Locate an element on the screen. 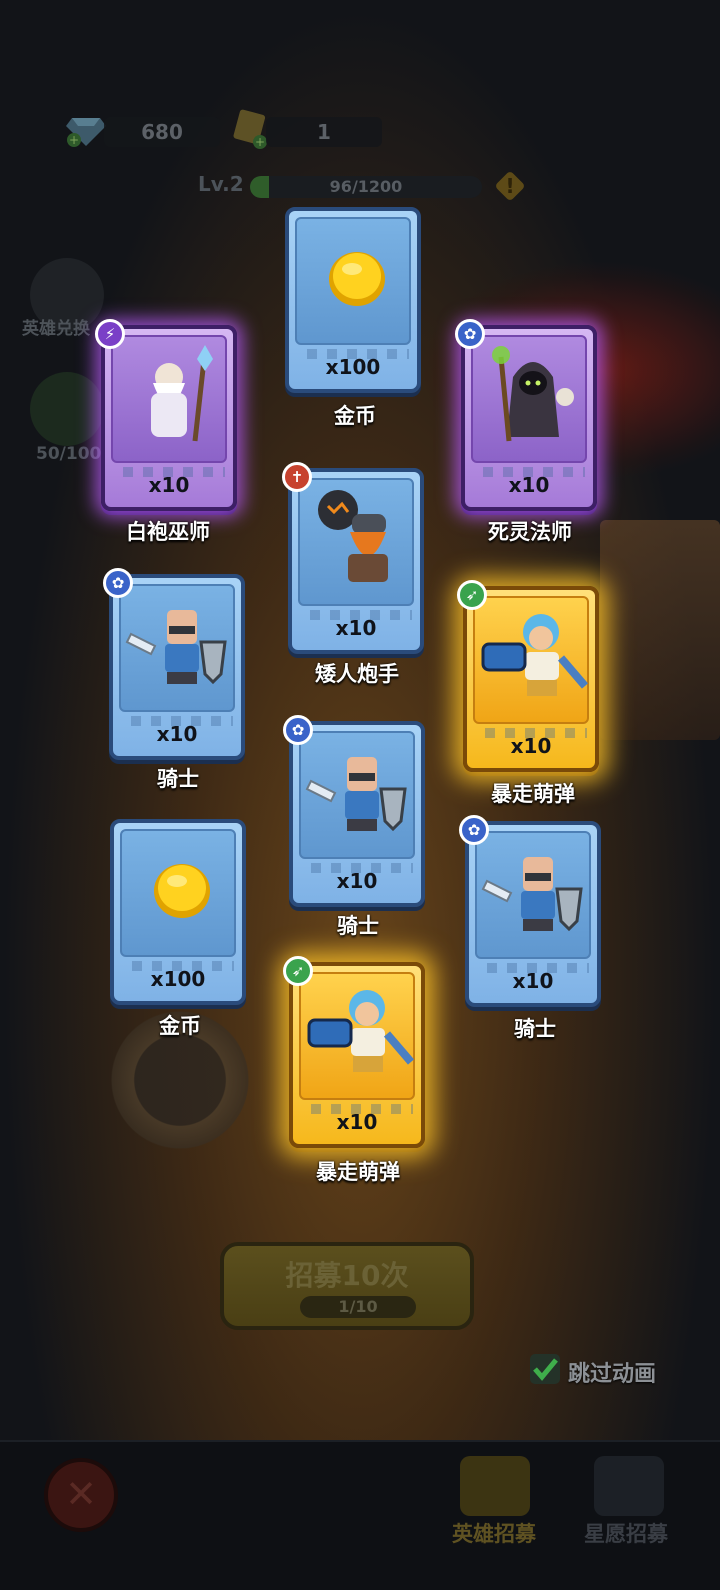 This screenshot has height=1590, width=720. star-wish-recruit-tab-icon is located at coordinates (629, 1486).